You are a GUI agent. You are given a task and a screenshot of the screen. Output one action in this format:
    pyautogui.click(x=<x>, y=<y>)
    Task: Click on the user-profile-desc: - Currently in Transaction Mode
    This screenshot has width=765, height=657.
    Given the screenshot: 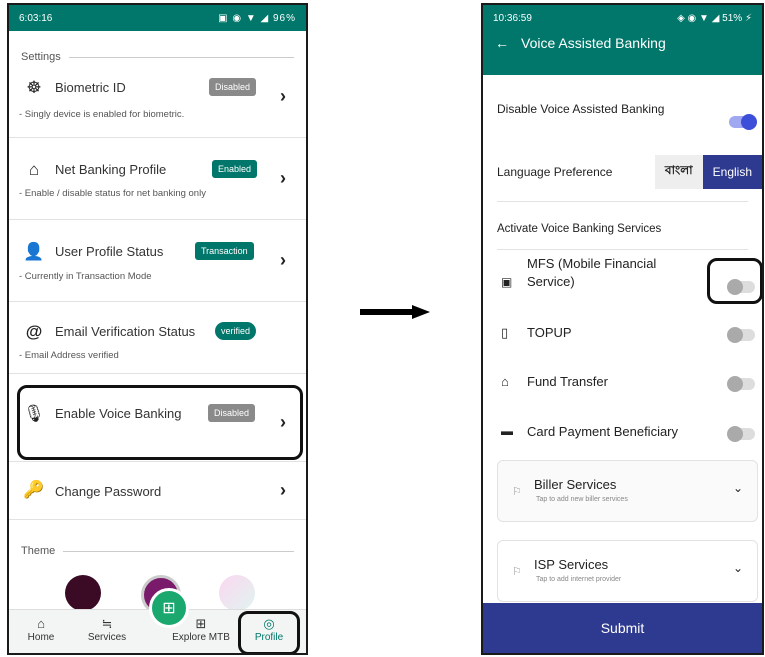 What is the action you would take?
    pyautogui.click(x=85, y=276)
    